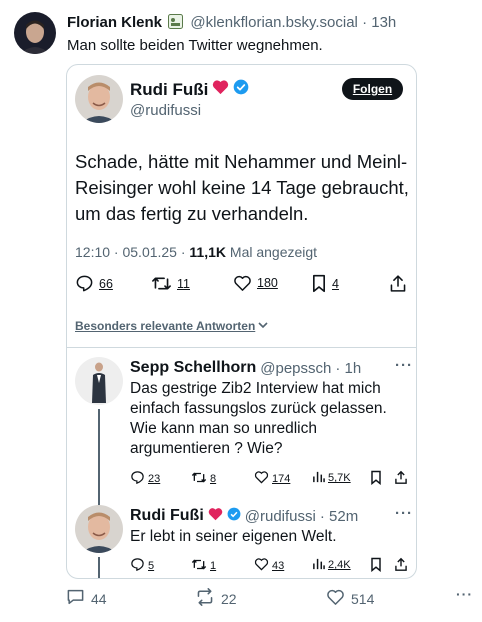 The image size is (482, 622). I want to click on like-count: 174, so click(281, 478).